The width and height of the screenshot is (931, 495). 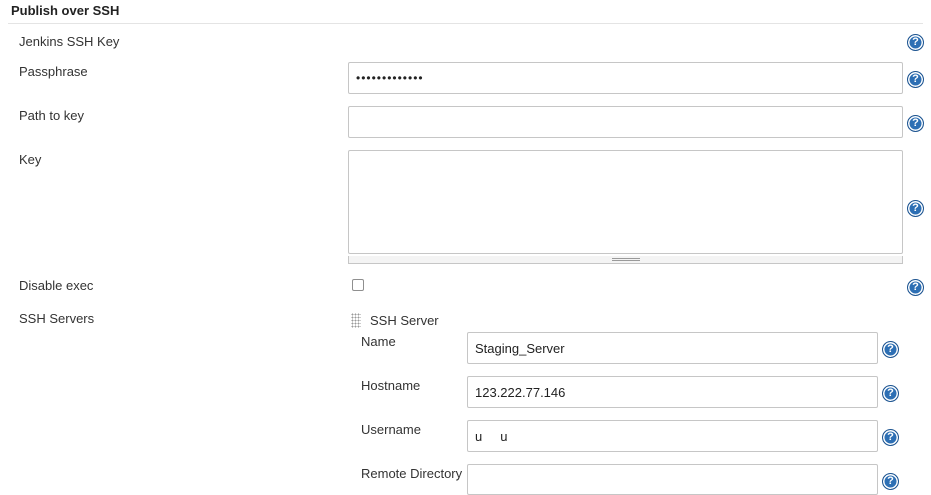 I want to click on hostname-label: Hostname, so click(x=391, y=385).